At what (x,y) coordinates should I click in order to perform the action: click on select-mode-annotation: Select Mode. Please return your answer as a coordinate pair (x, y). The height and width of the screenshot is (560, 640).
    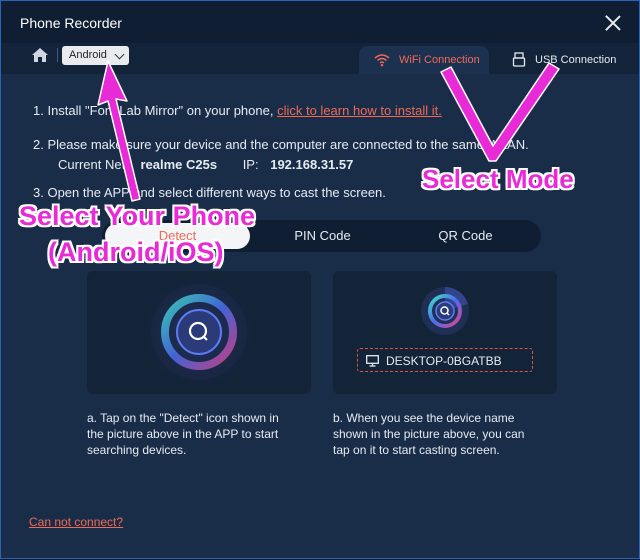
    Looking at the image, I should click on (498, 179).